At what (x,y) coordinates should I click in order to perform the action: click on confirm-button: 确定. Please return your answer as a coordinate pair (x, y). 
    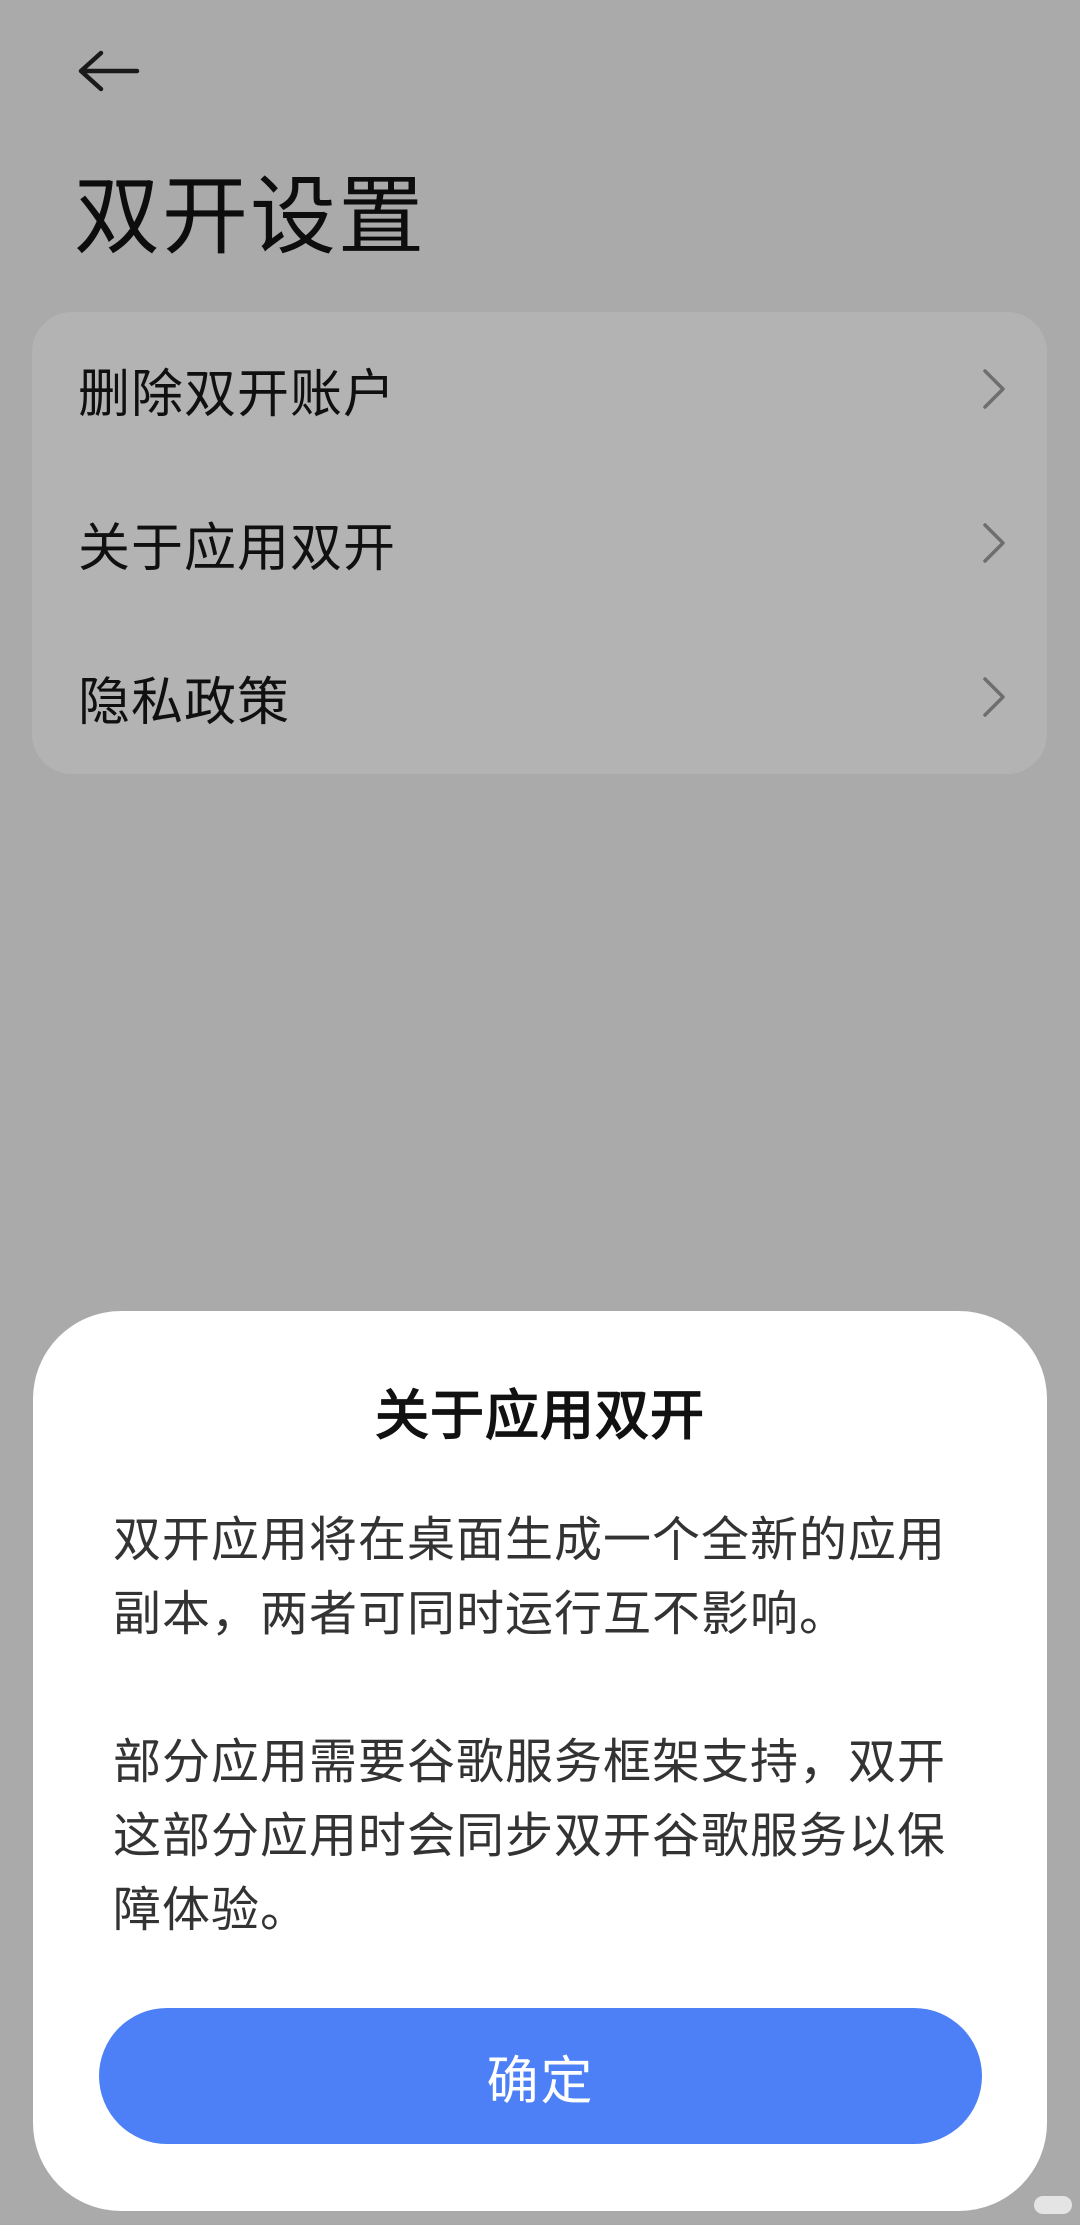
    Looking at the image, I should click on (540, 2076).